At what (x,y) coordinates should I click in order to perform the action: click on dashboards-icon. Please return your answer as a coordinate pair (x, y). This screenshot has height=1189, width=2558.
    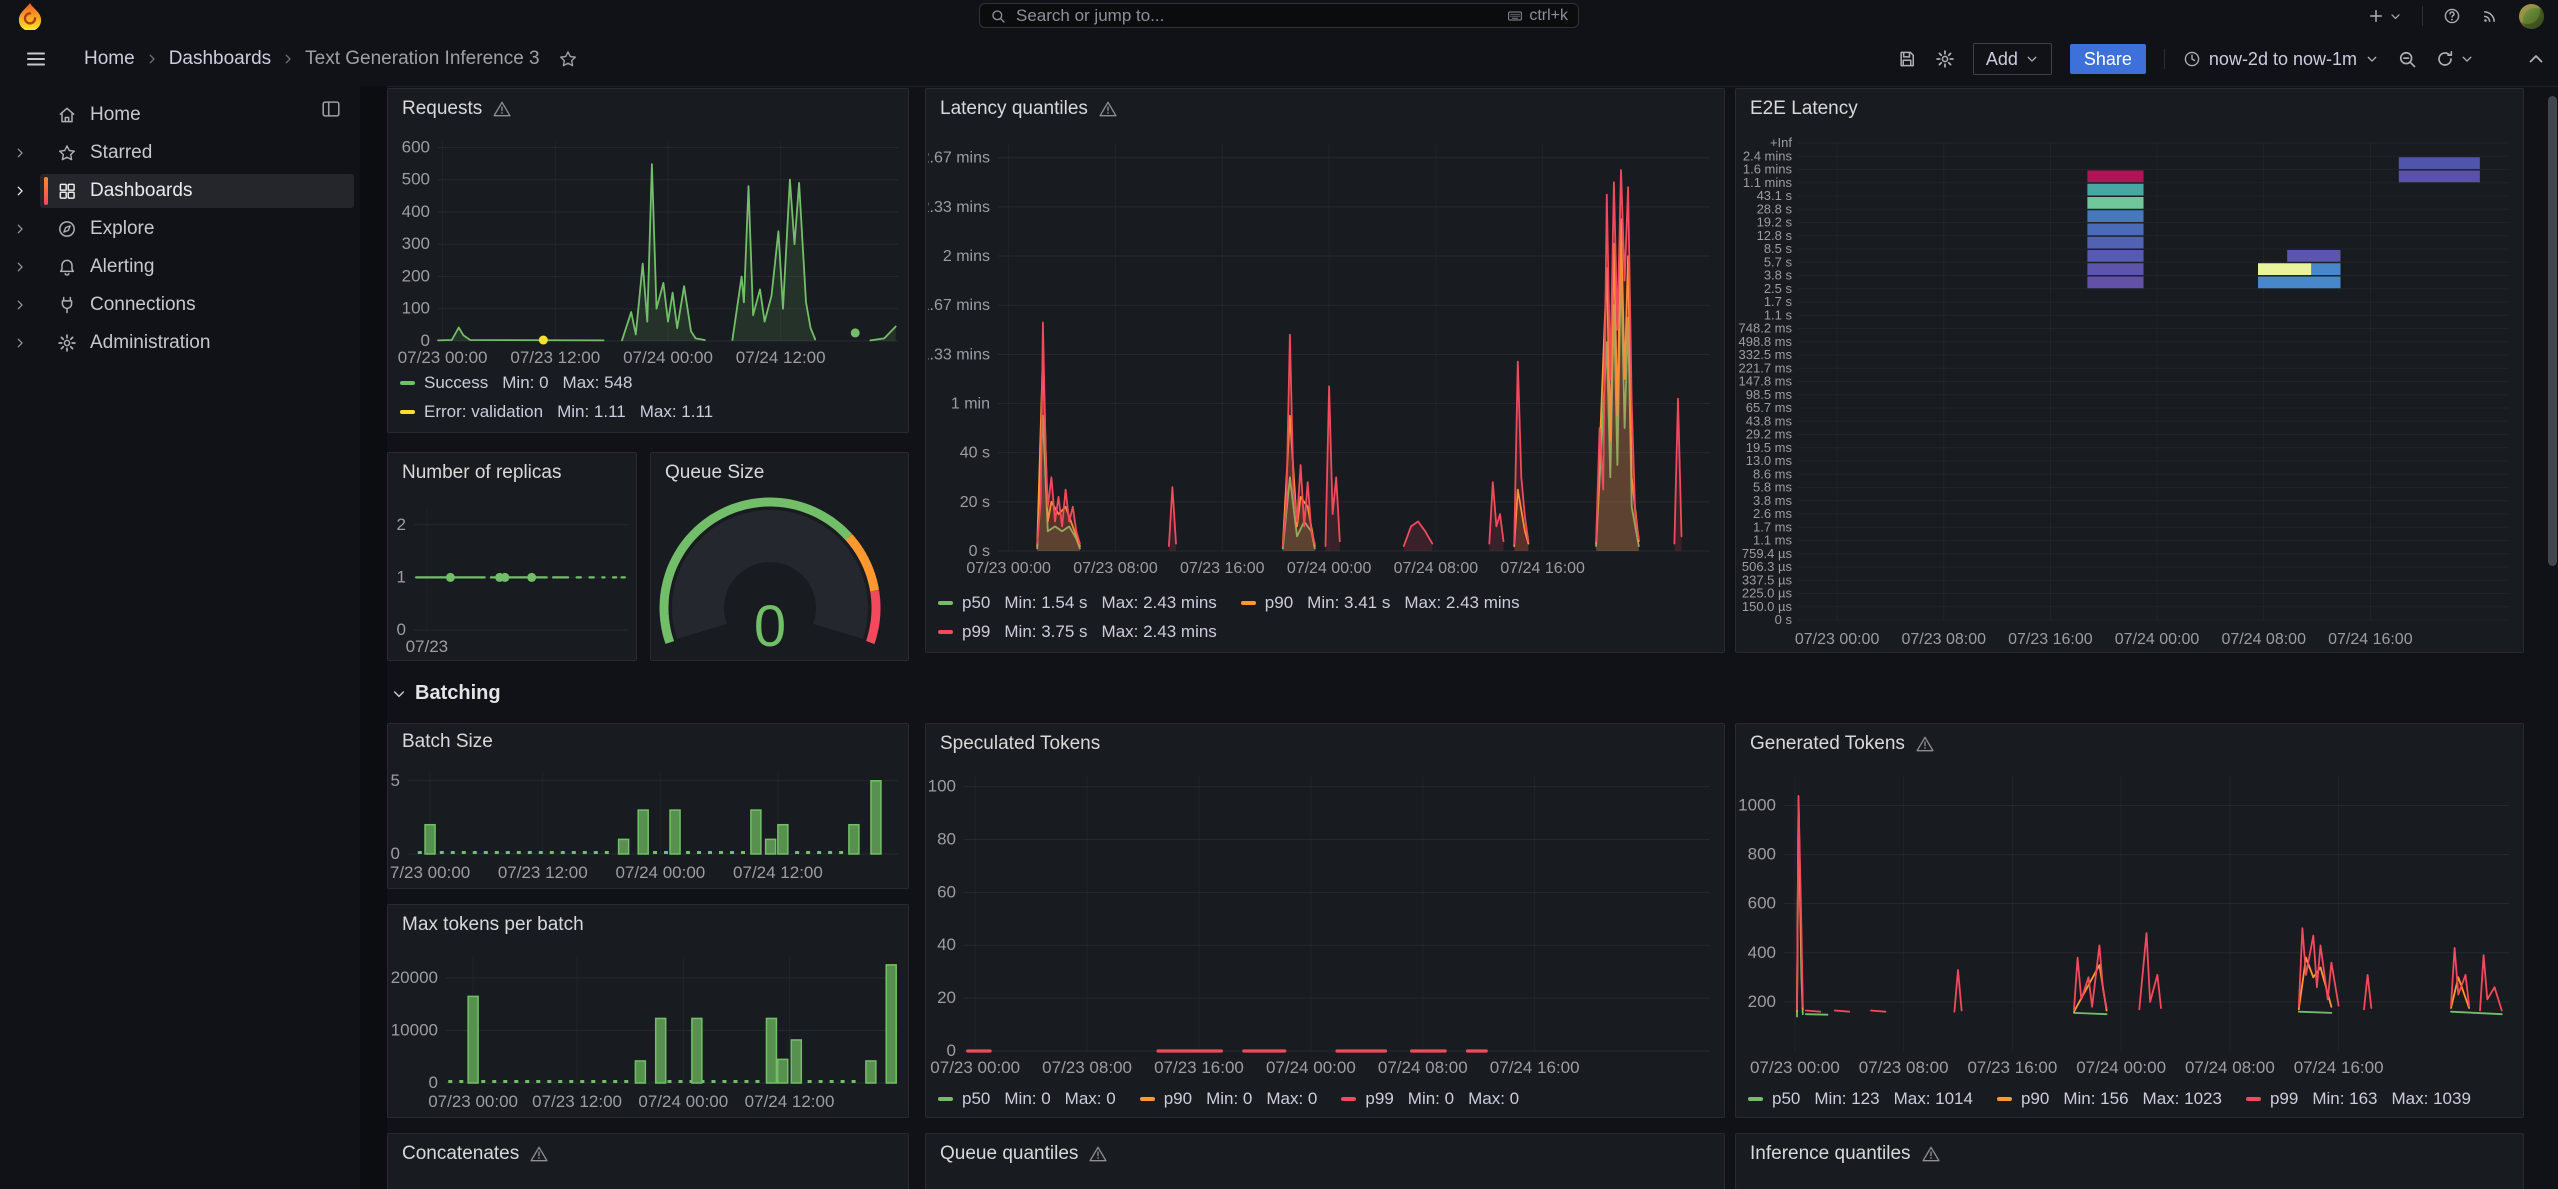
    Looking at the image, I should click on (67, 191).